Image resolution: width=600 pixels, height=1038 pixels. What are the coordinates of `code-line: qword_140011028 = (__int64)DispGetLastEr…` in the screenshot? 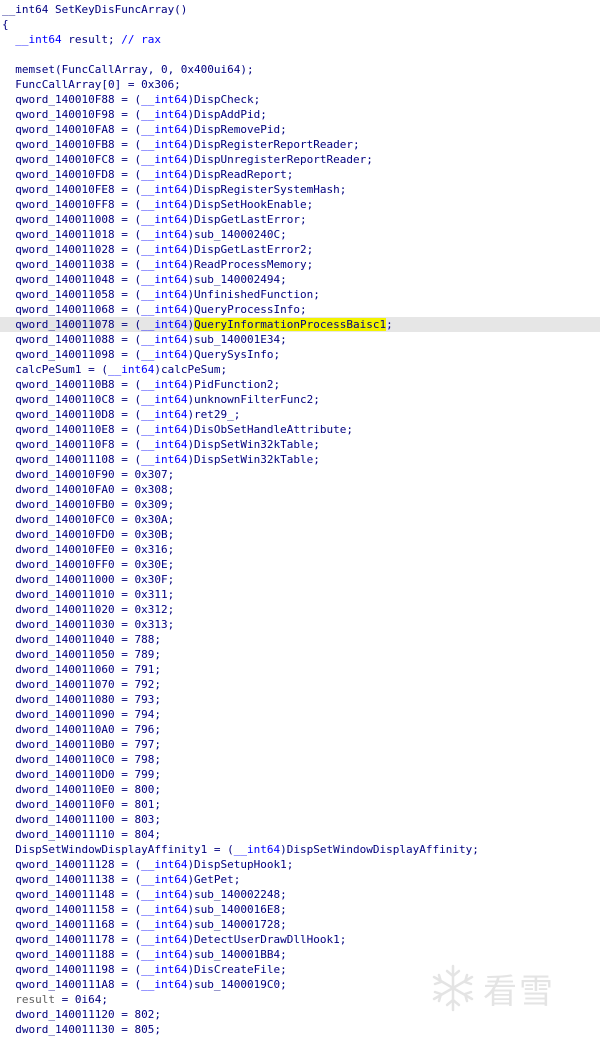 It's located at (300, 249).